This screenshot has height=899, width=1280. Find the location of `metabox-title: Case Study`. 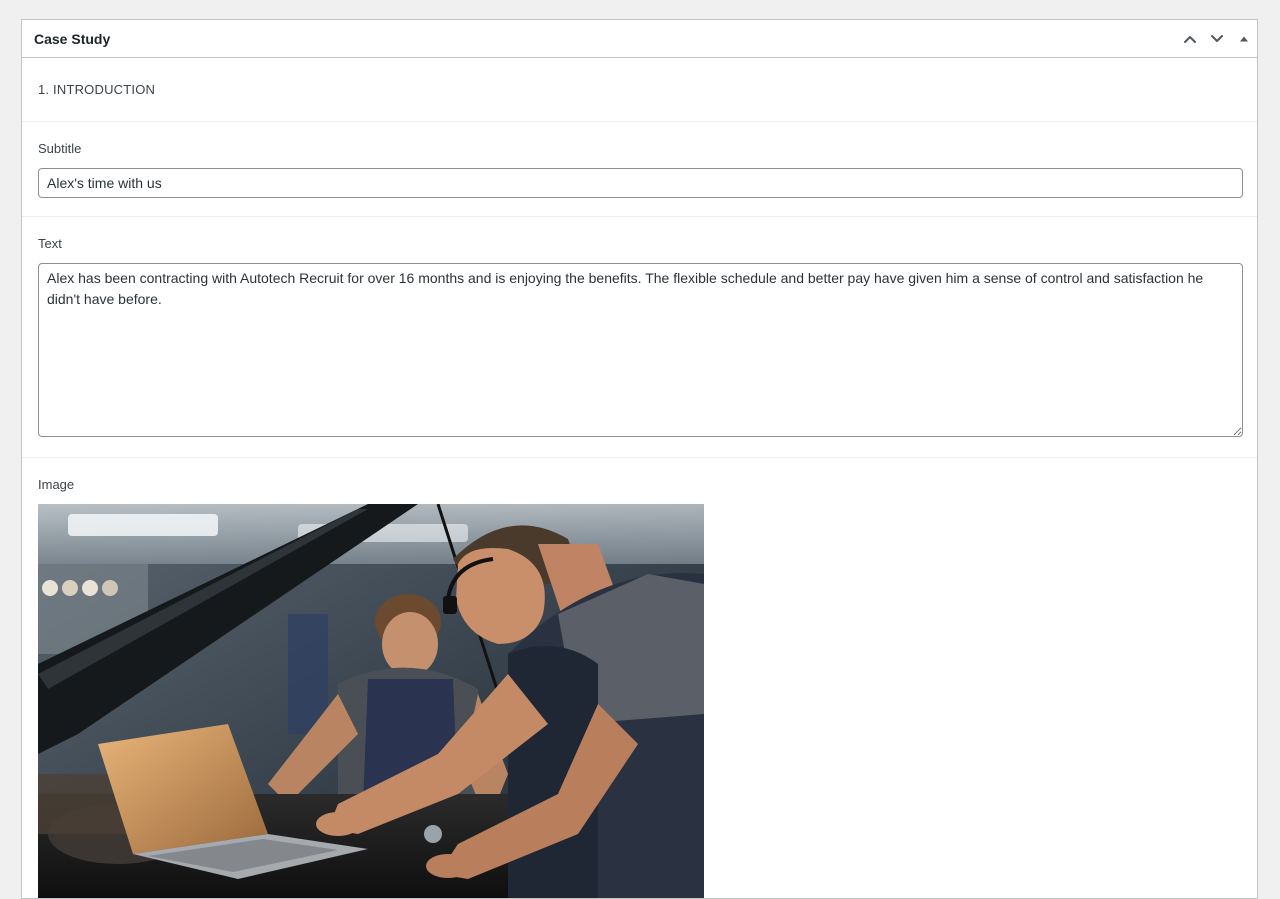

metabox-title: Case Study is located at coordinates (72, 38).